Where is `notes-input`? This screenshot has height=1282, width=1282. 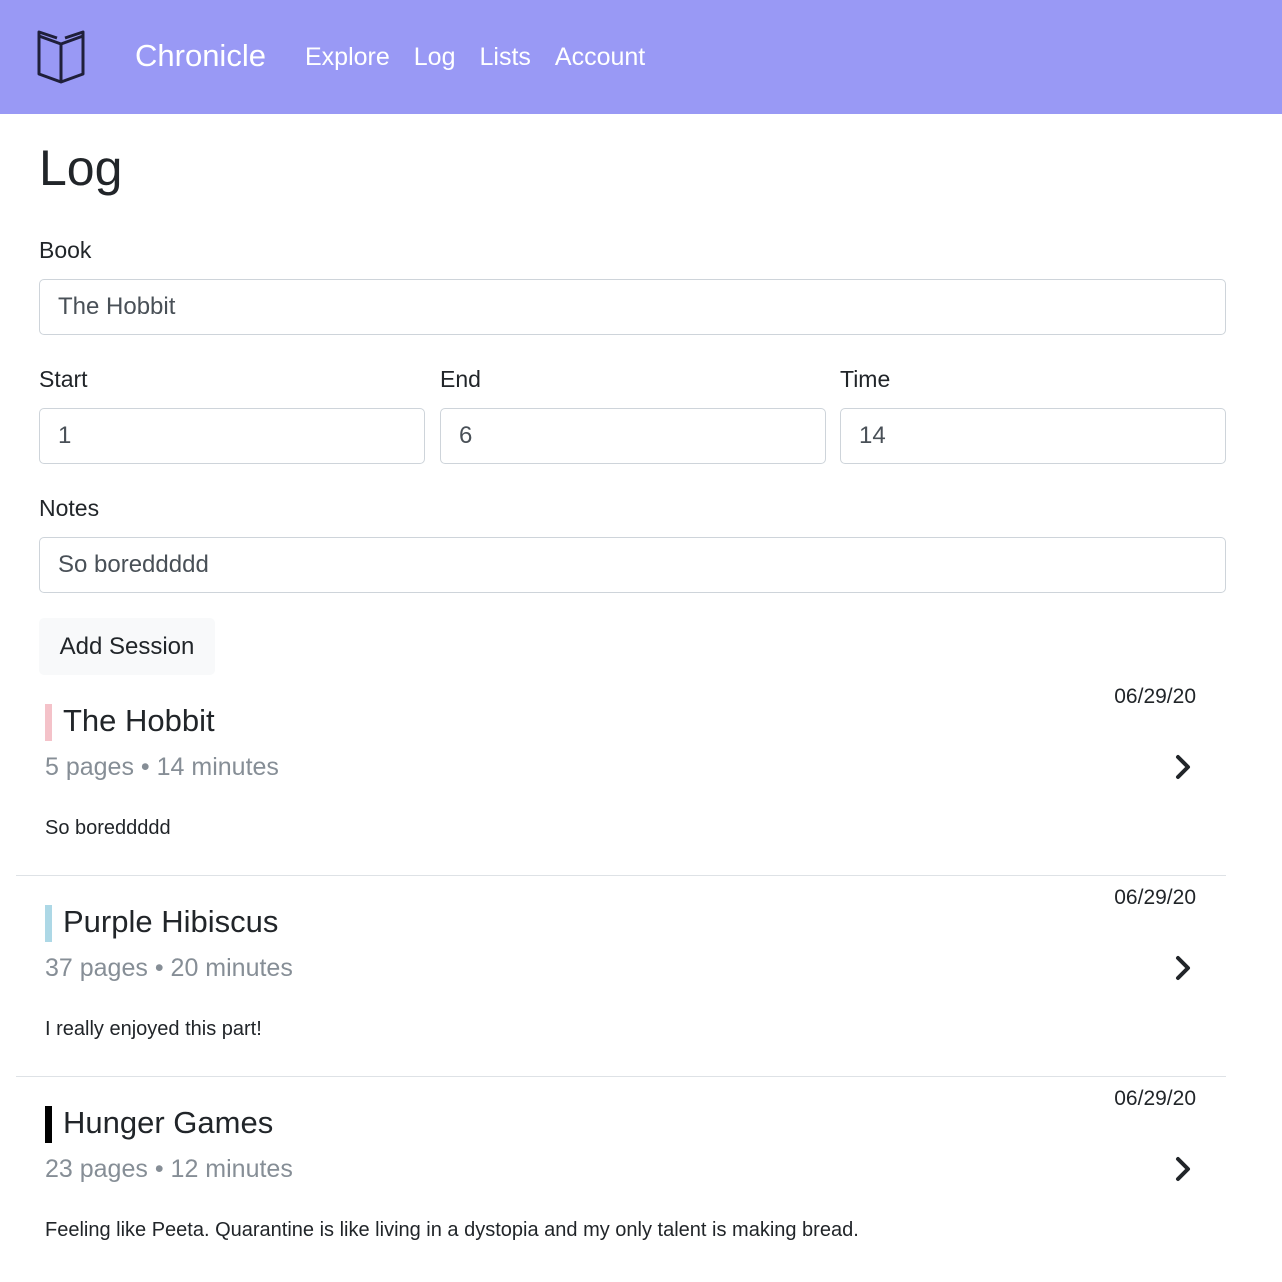 notes-input is located at coordinates (632, 565).